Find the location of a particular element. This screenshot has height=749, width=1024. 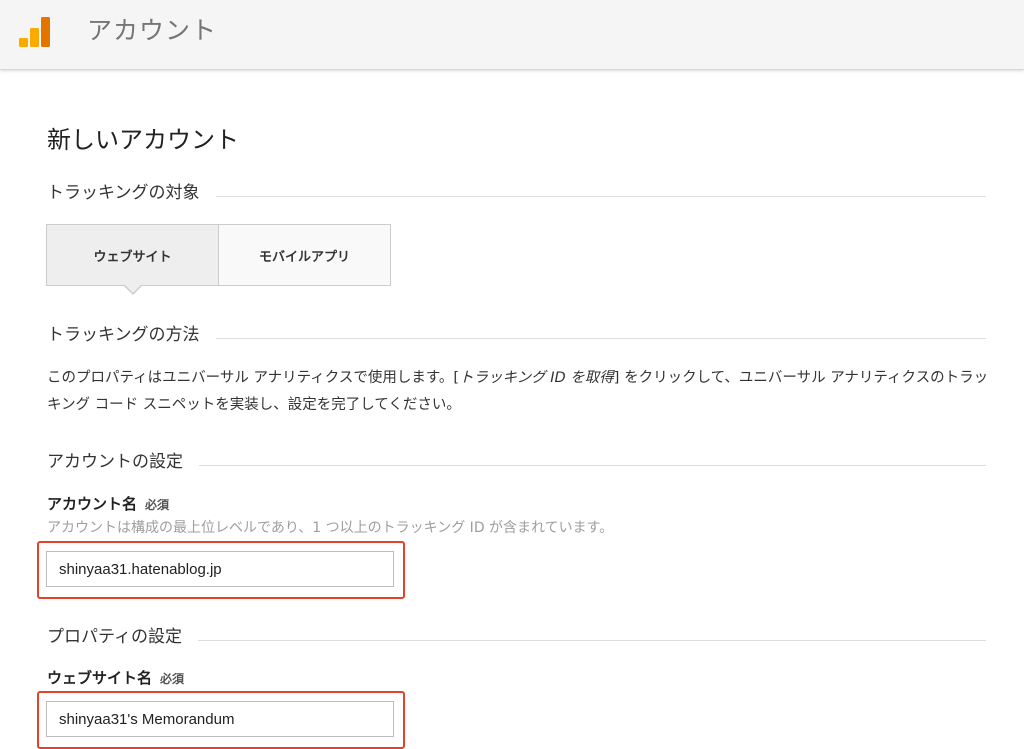

tracking-target-tabs: ウェブサイト モバイルアプリ is located at coordinates (218, 259).